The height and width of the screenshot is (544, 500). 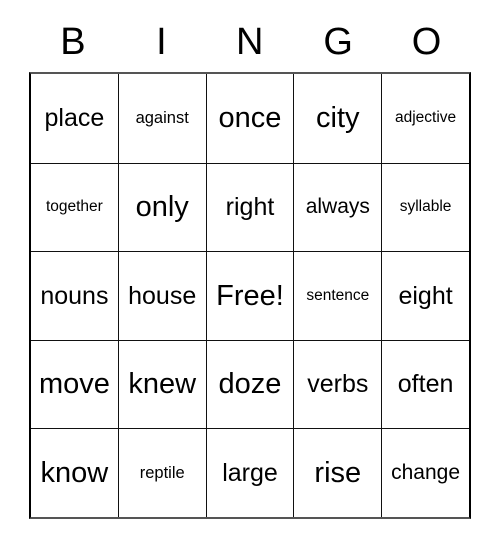 I want to click on bingo-cell-r4c4: change, so click(x=425, y=472).